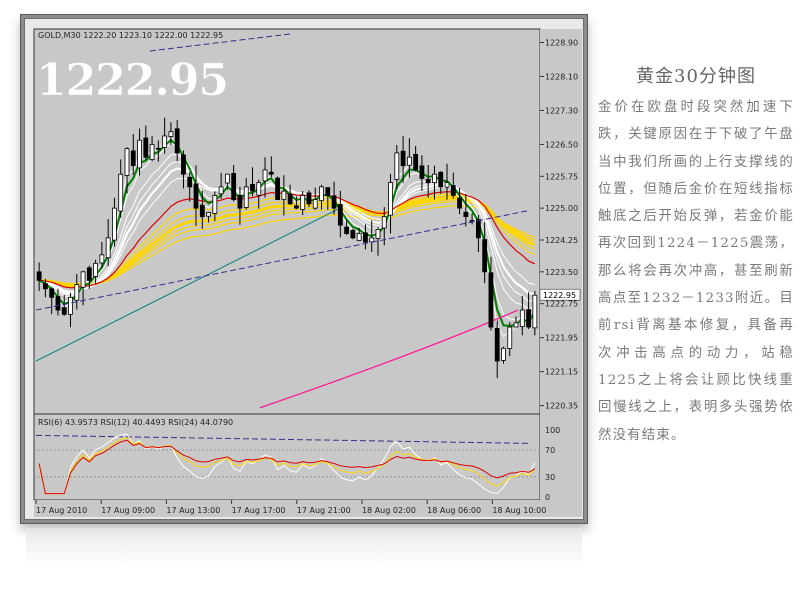  What do you see at coordinates (561, 208) in the screenshot?
I see `y-tick-label: 1225.00` at bounding box center [561, 208].